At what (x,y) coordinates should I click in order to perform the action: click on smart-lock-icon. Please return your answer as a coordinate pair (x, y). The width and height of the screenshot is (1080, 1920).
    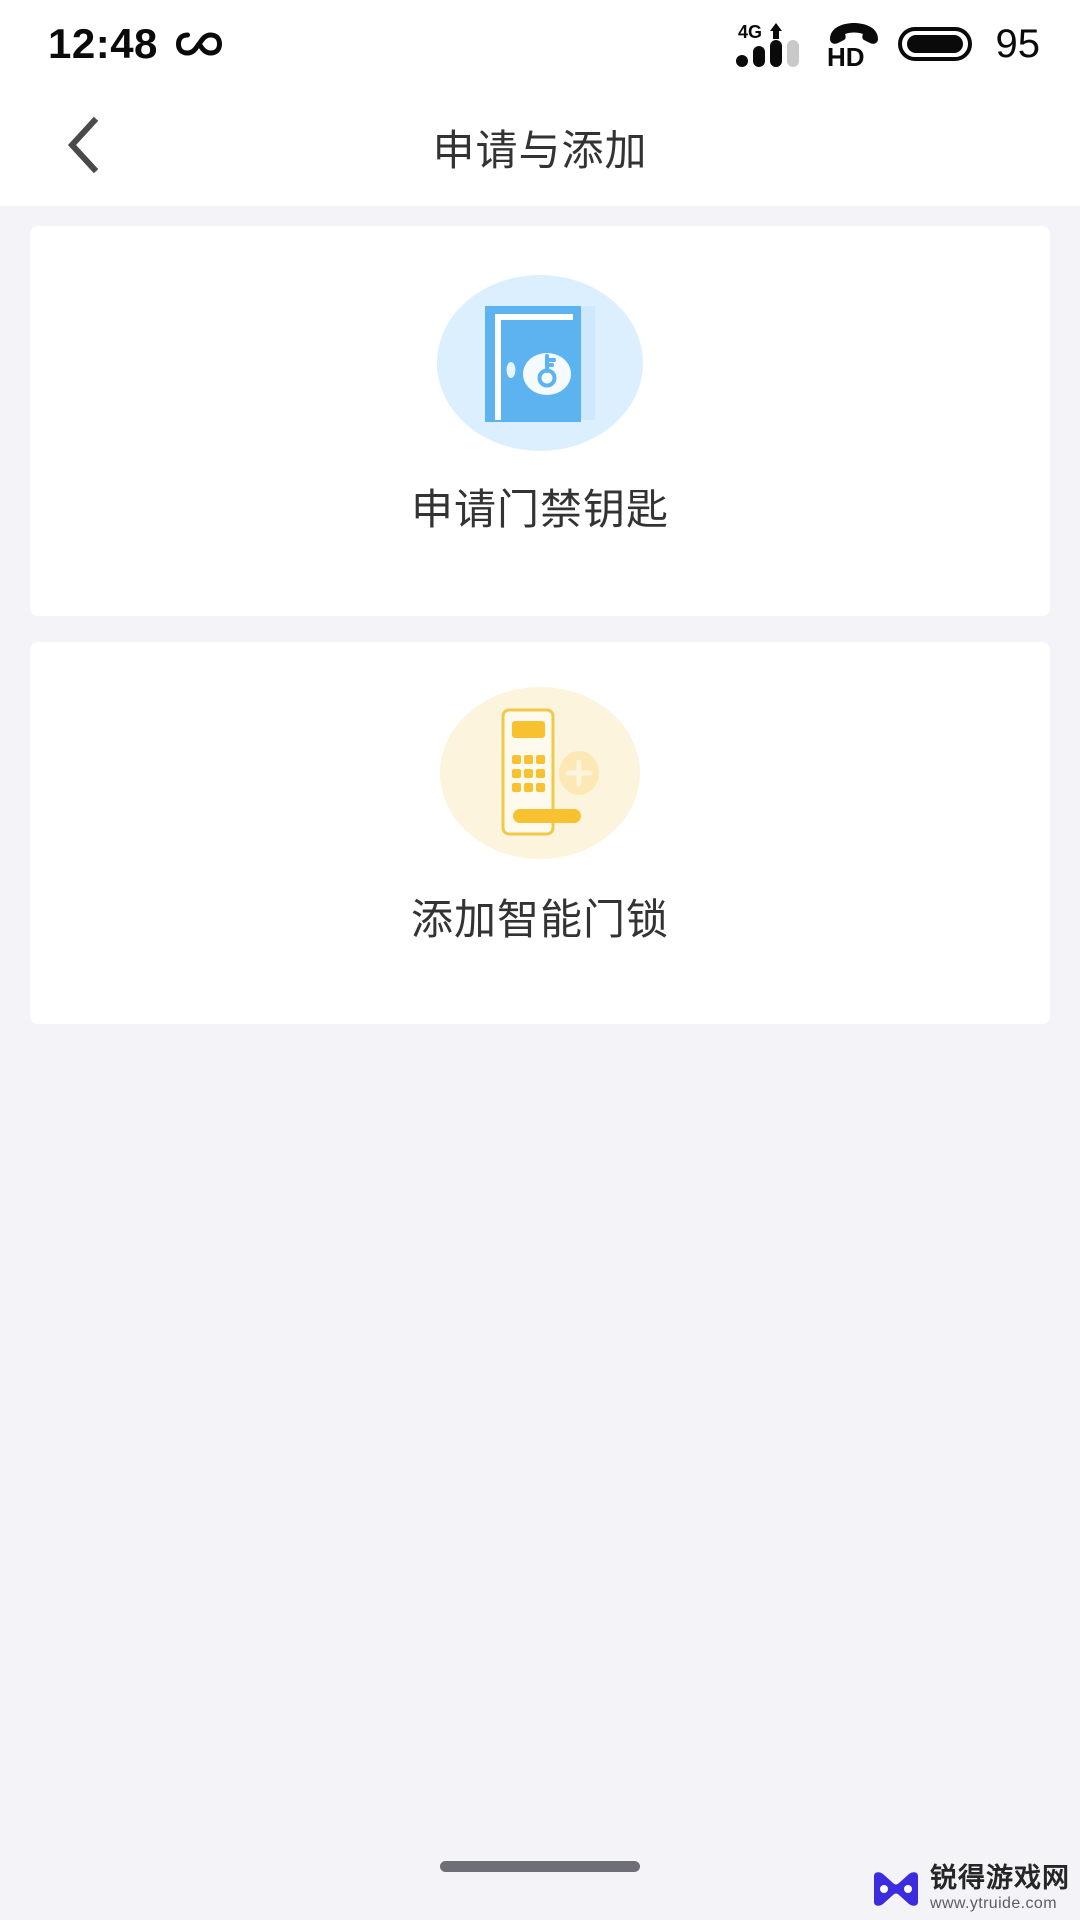
    Looking at the image, I should click on (540, 773).